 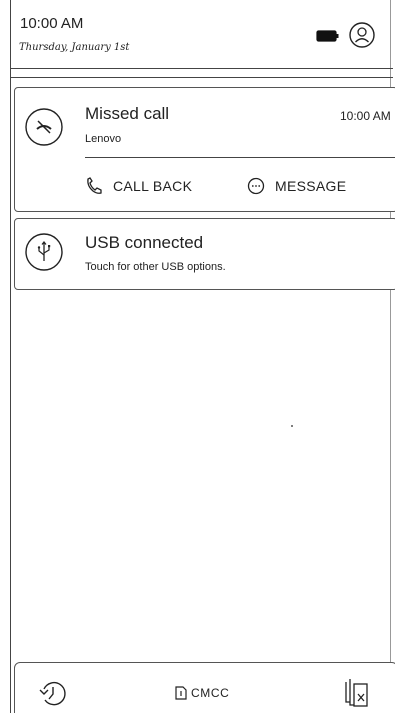 I want to click on header-divider, so click(x=201, y=73).